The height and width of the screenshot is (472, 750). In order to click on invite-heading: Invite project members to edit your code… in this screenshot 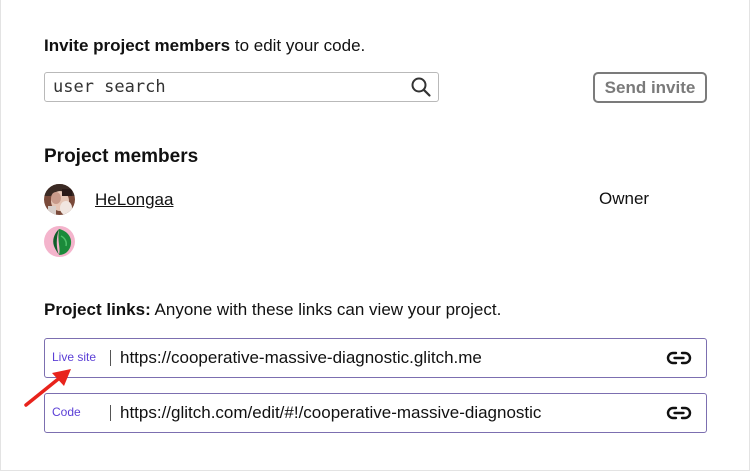, I will do `click(204, 46)`.